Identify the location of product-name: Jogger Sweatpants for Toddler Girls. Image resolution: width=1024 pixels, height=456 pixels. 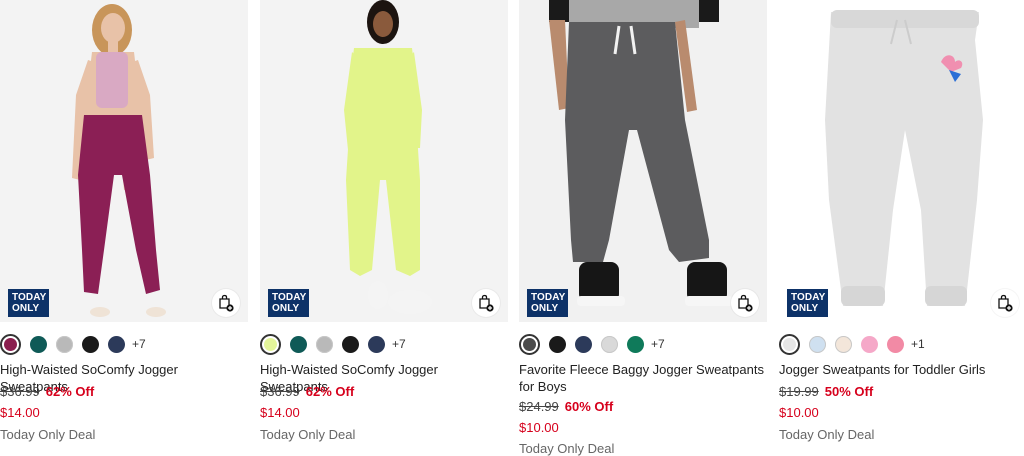
(901, 369).